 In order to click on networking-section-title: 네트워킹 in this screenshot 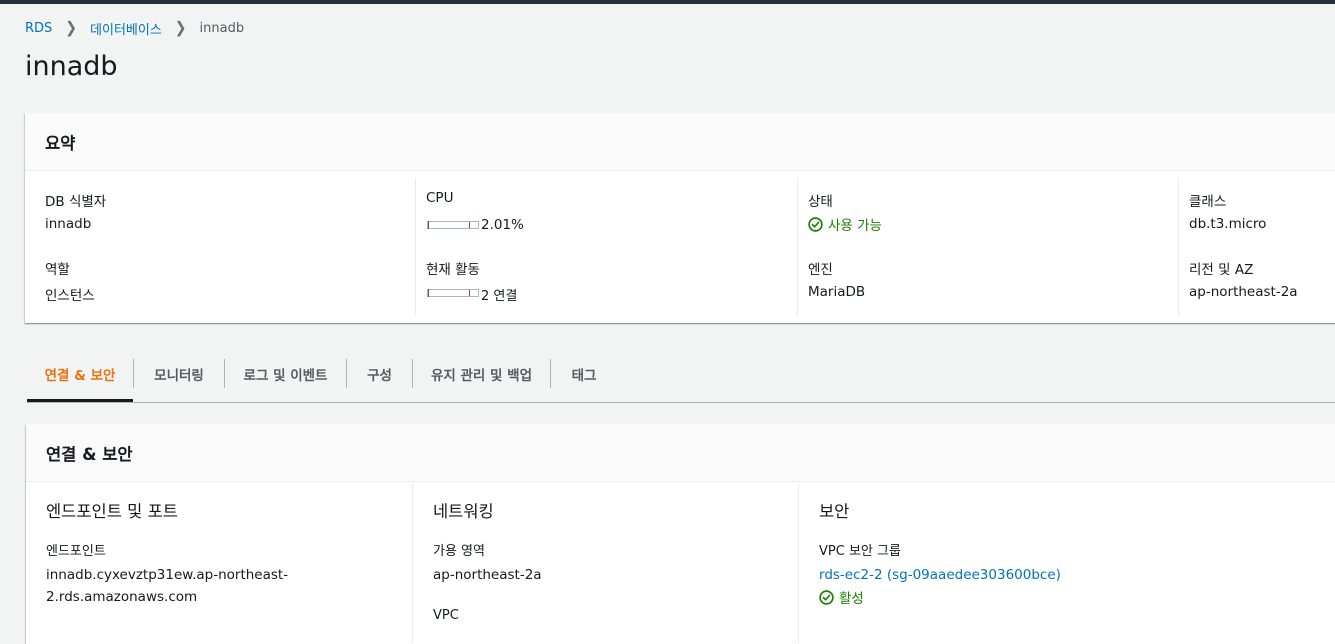, I will do `click(463, 511)`.